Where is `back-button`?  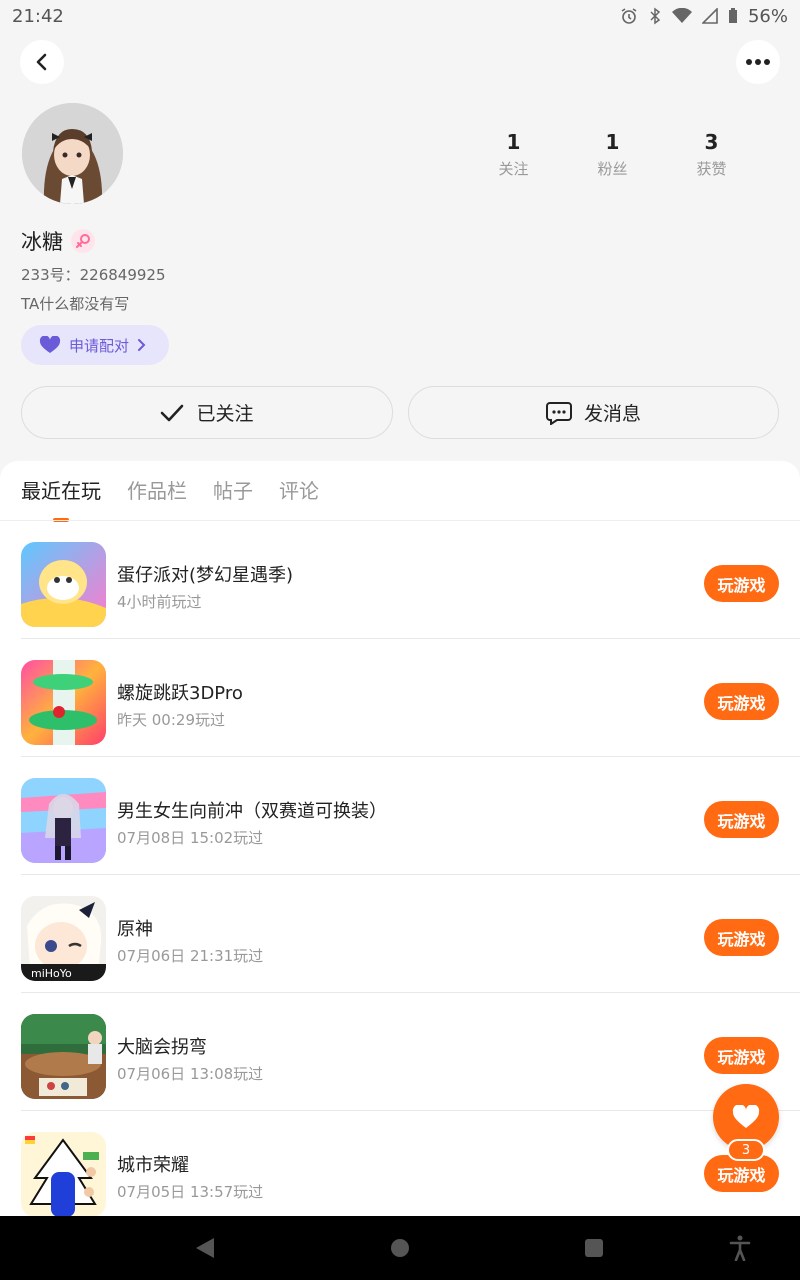
back-button is located at coordinates (42, 62).